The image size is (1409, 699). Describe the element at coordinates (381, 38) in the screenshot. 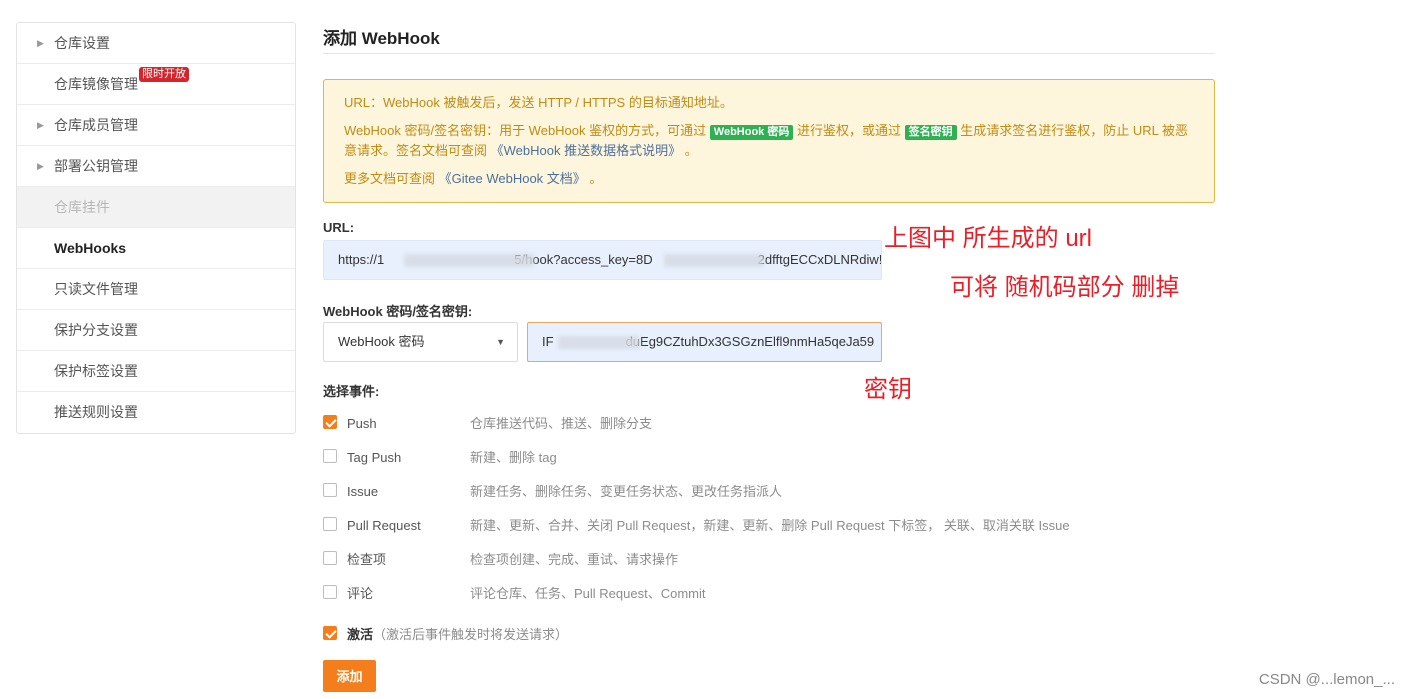

I see `page-title: 添加 WebHook` at that location.